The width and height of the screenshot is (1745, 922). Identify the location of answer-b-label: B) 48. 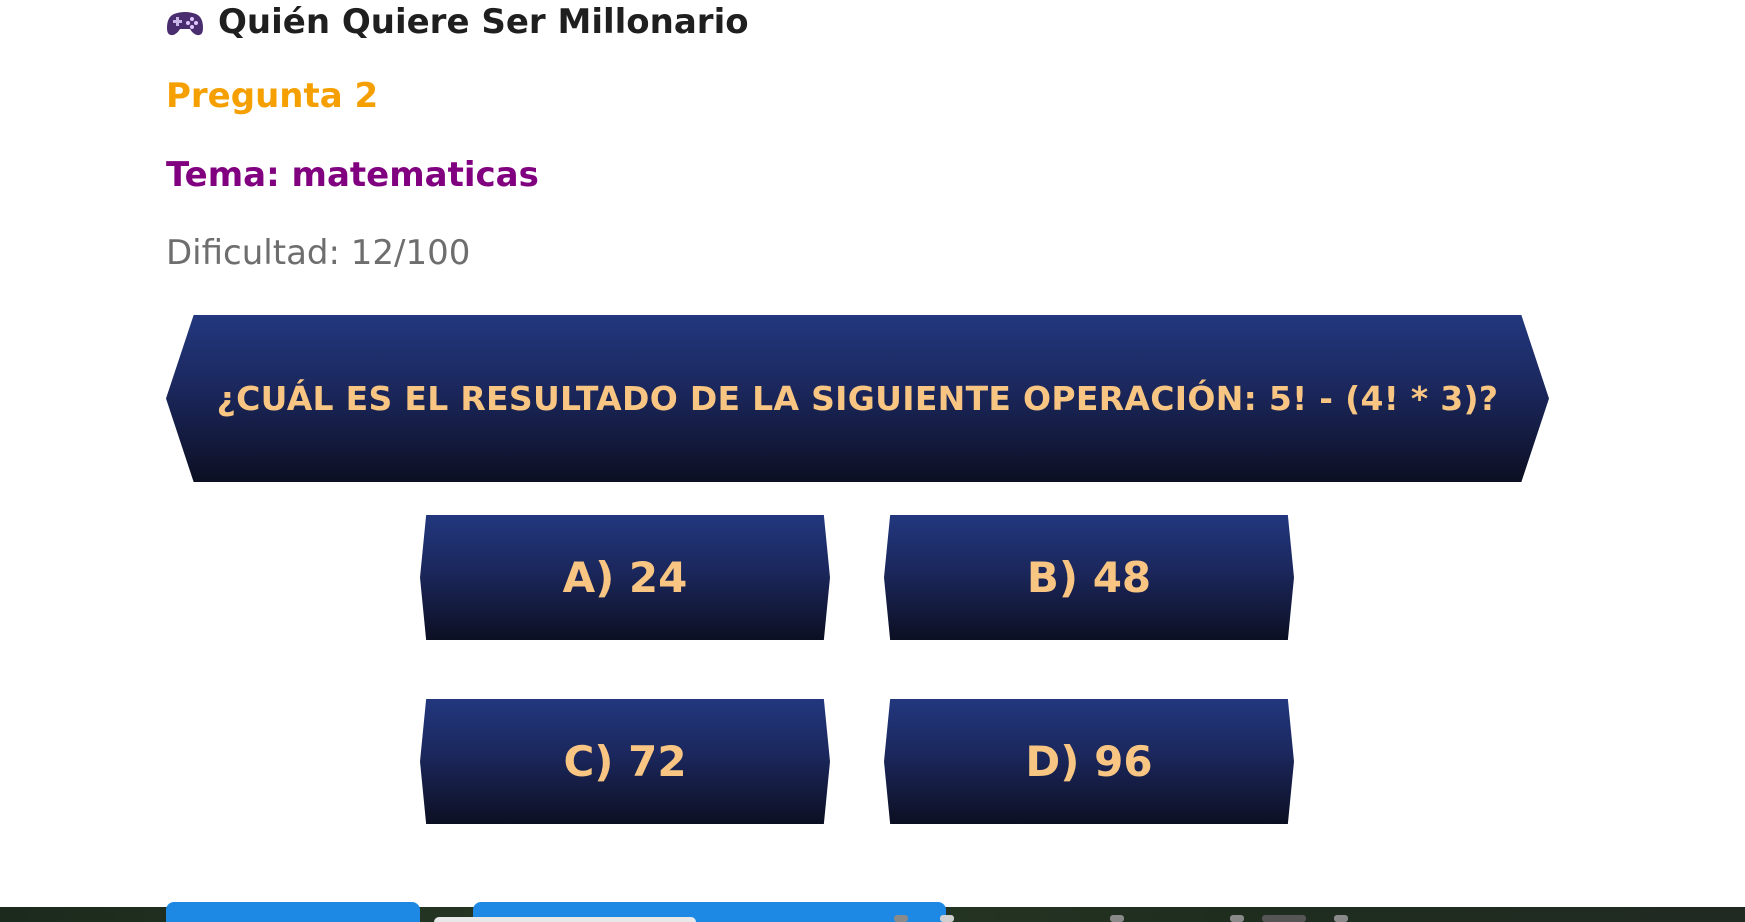
(1089, 577).